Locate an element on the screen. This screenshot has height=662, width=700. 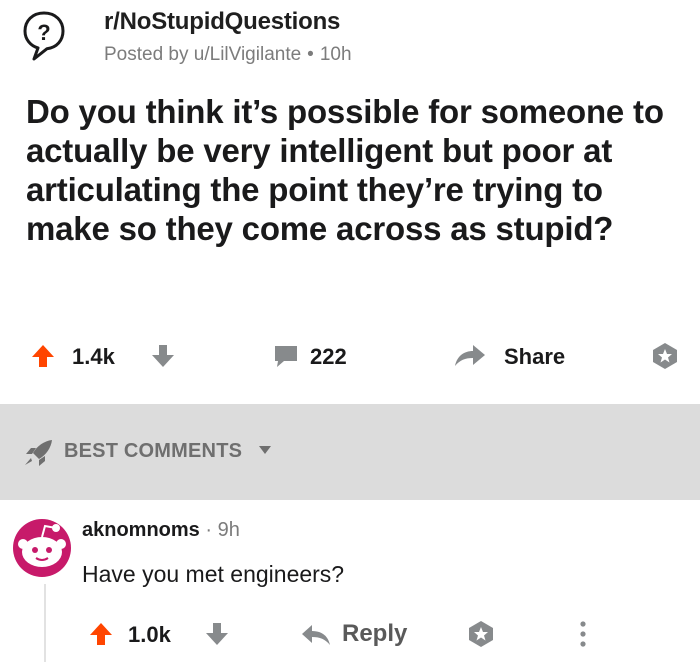
thread-line is located at coordinates (45, 623).